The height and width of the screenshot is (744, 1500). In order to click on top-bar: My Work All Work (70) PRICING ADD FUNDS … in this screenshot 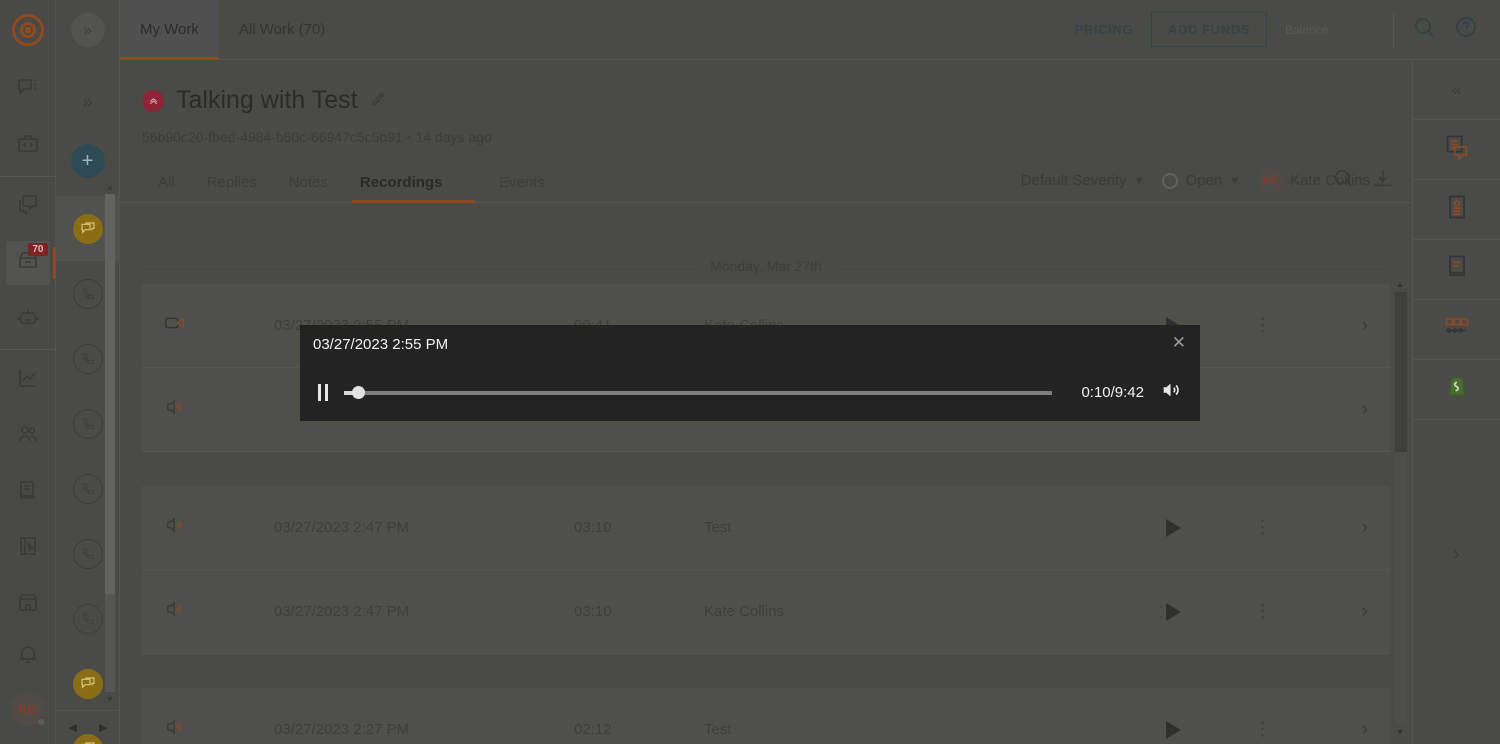, I will do `click(810, 30)`.